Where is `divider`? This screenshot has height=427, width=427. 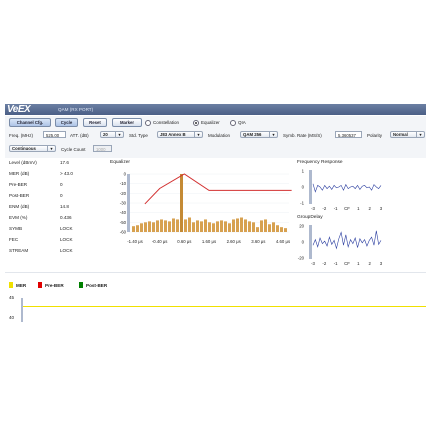 divider is located at coordinates (215, 272).